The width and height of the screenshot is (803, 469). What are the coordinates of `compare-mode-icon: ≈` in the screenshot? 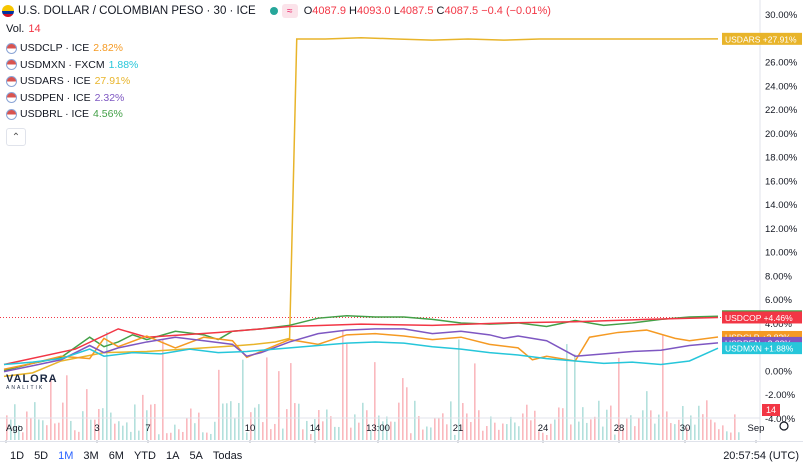 It's located at (289, 11).